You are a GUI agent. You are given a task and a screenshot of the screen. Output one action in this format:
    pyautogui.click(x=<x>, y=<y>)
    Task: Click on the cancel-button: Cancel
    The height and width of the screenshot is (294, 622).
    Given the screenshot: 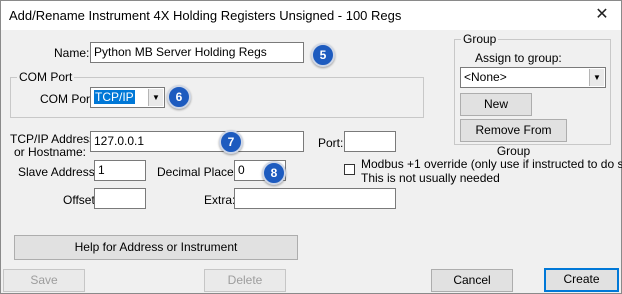 What is the action you would take?
    pyautogui.click(x=472, y=280)
    